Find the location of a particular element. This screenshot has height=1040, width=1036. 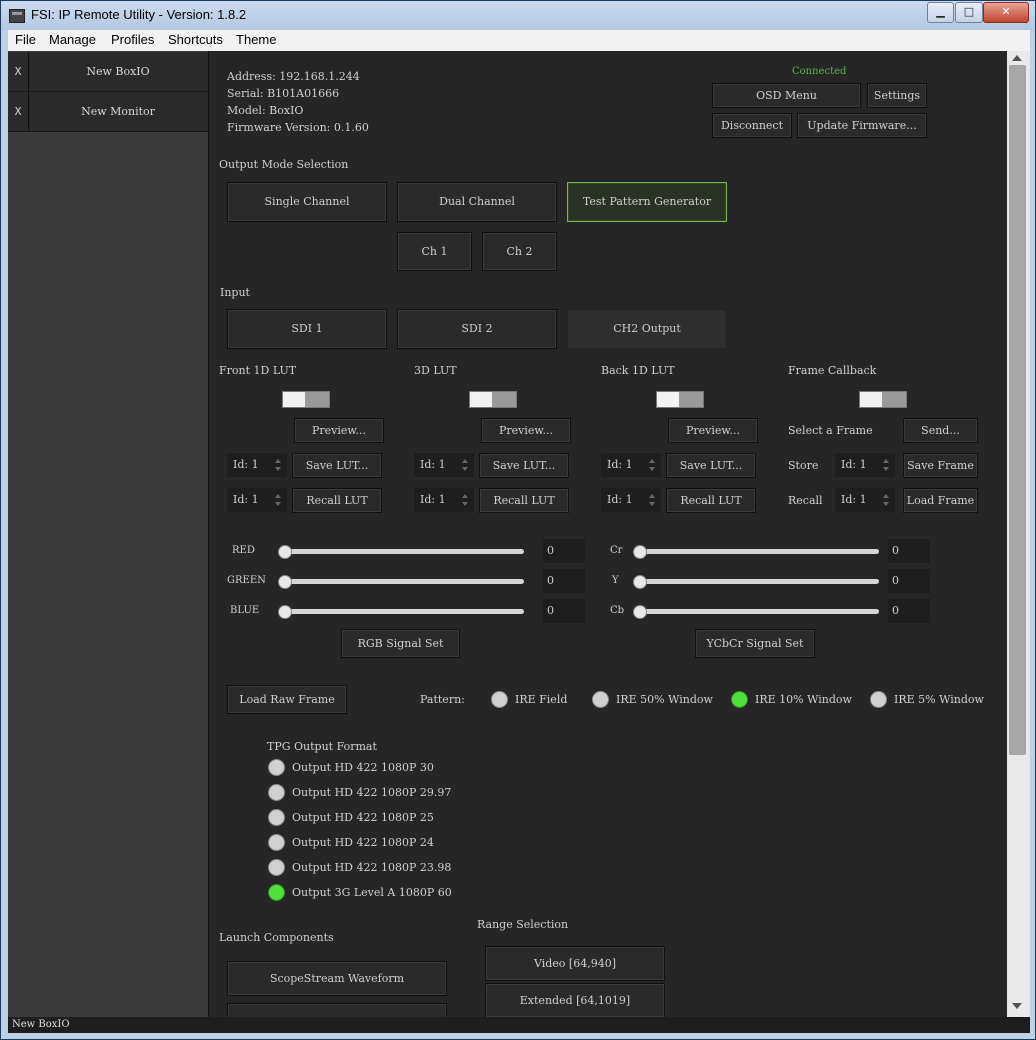

cb-slider is located at coordinates (759, 611).